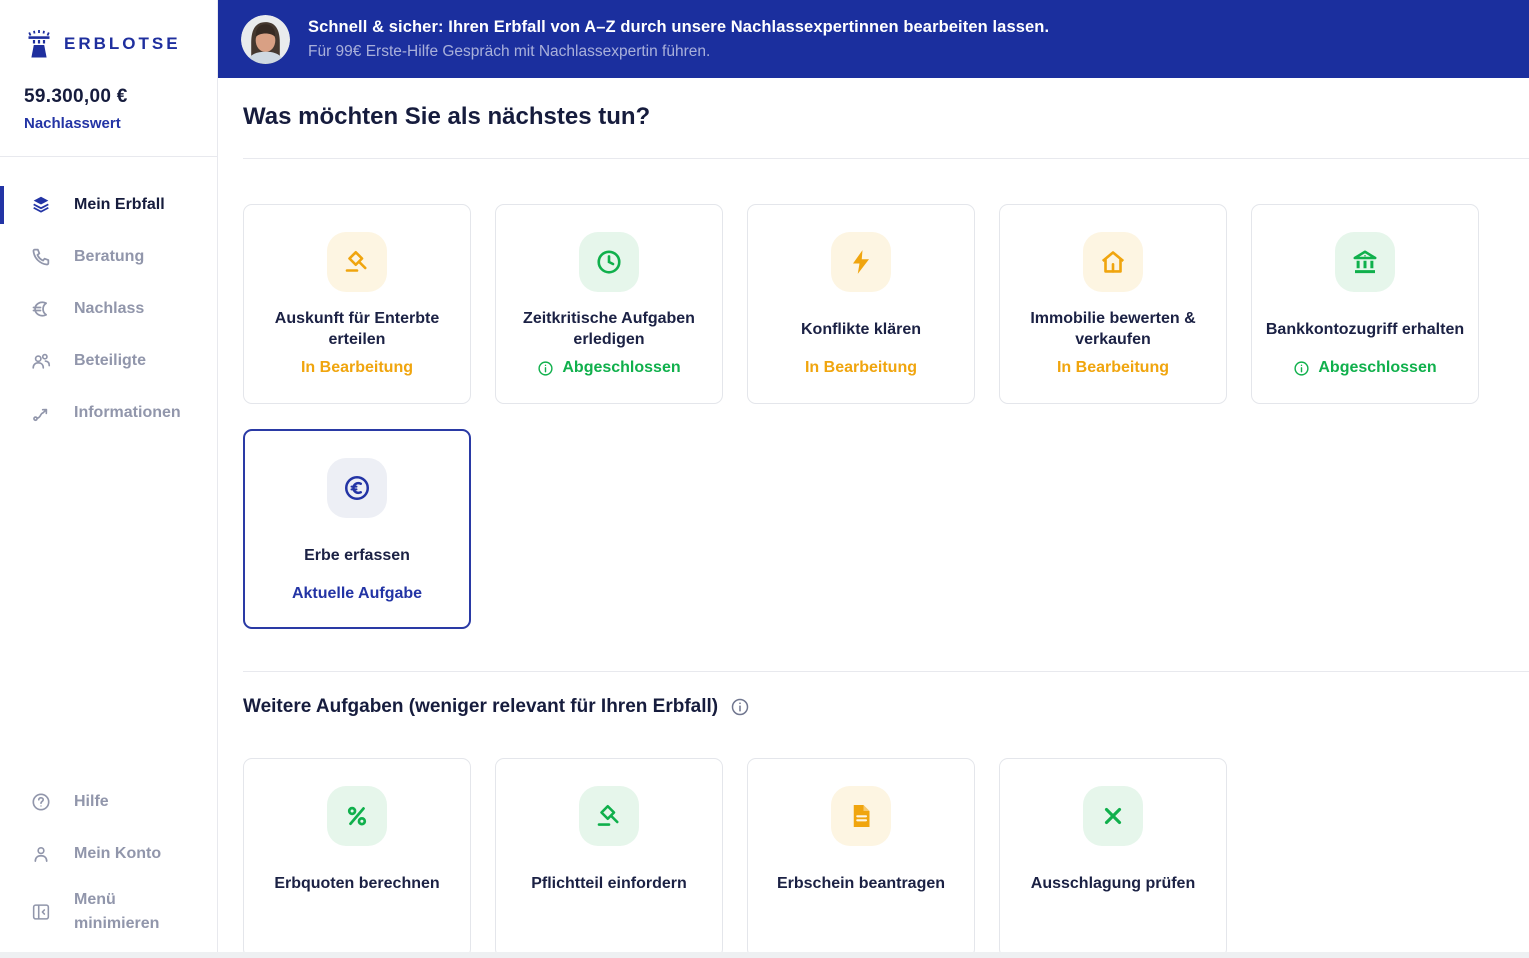 The width and height of the screenshot is (1529, 958). What do you see at coordinates (861, 816) in the screenshot?
I see `document-icon` at bounding box center [861, 816].